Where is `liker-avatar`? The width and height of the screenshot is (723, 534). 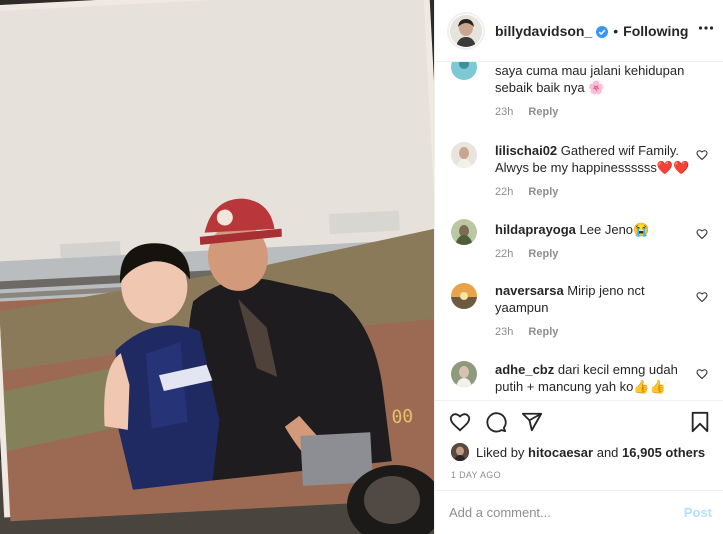
liker-avatar is located at coordinates (460, 452).